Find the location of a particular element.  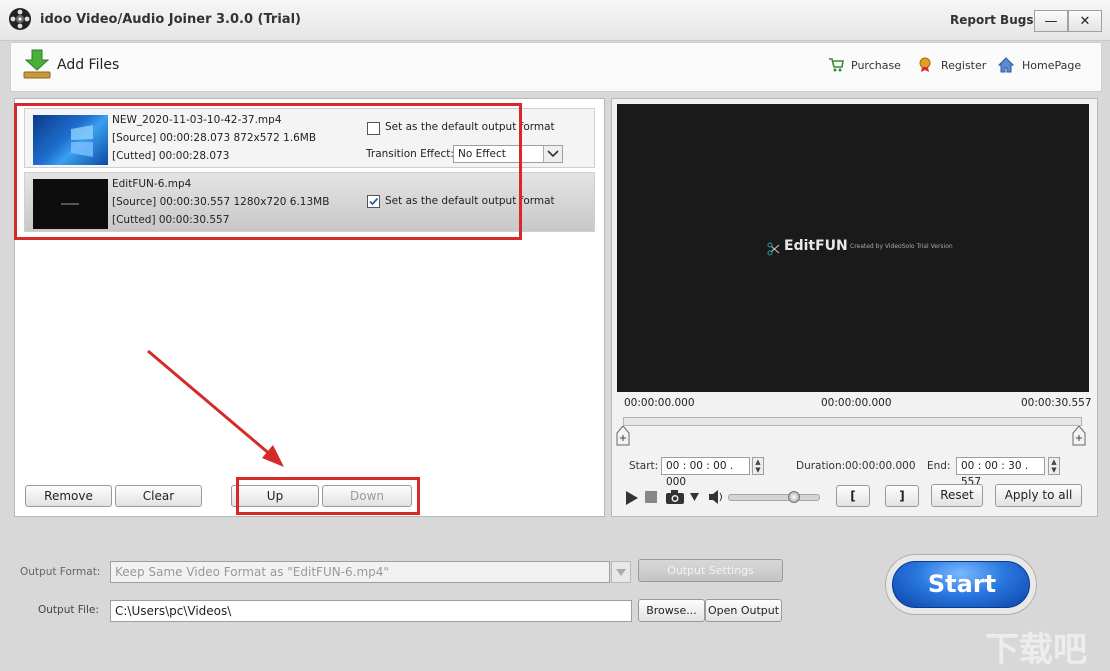

register-link: Register is located at coordinates (963, 65).